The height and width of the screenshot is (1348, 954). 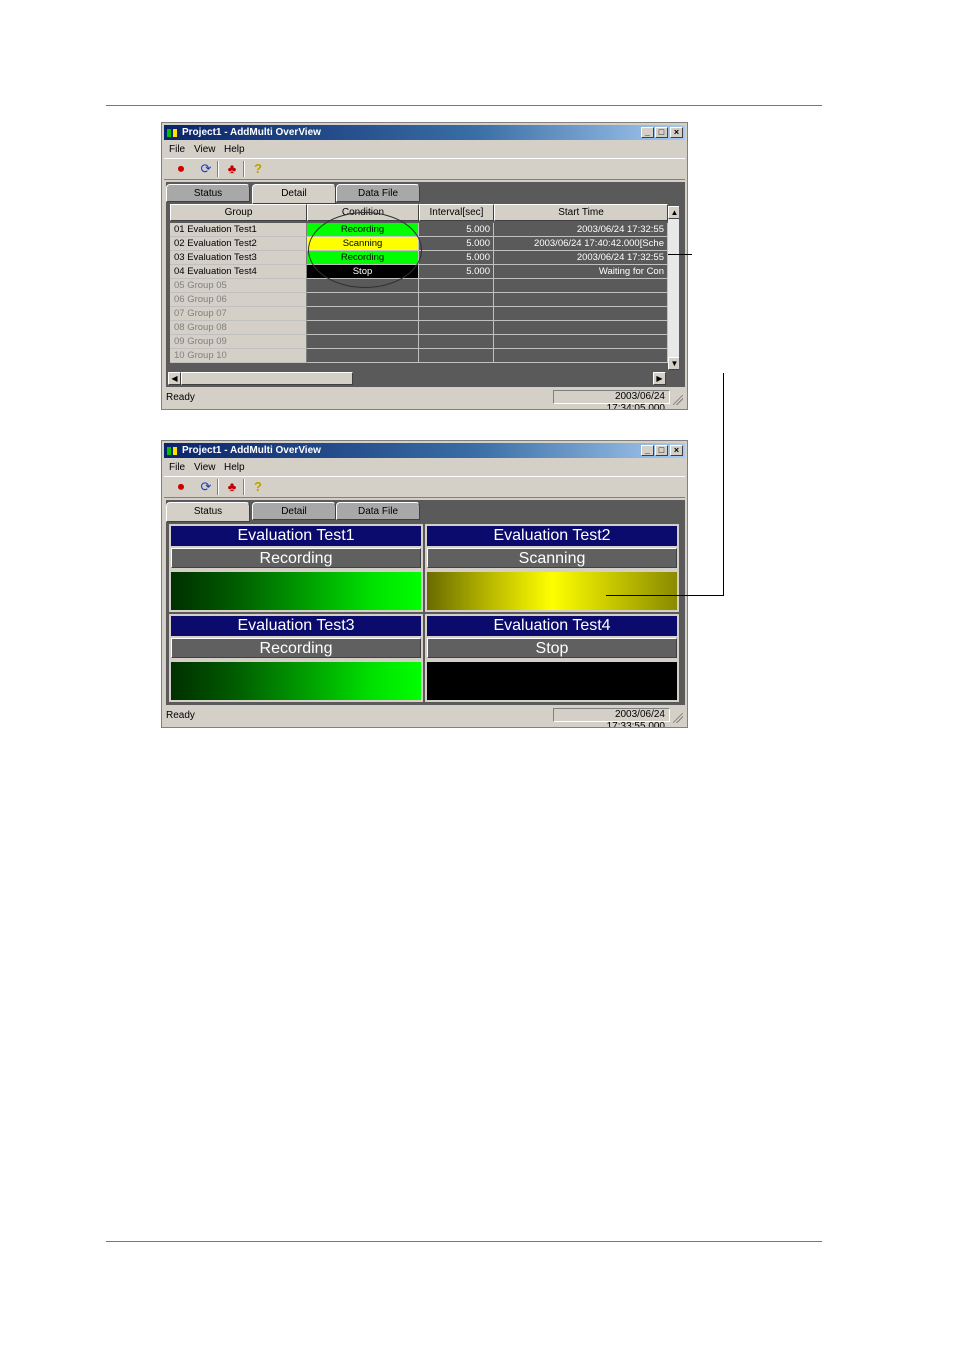 I want to click on cell-group: 05 Group 05, so click(x=238, y=286).